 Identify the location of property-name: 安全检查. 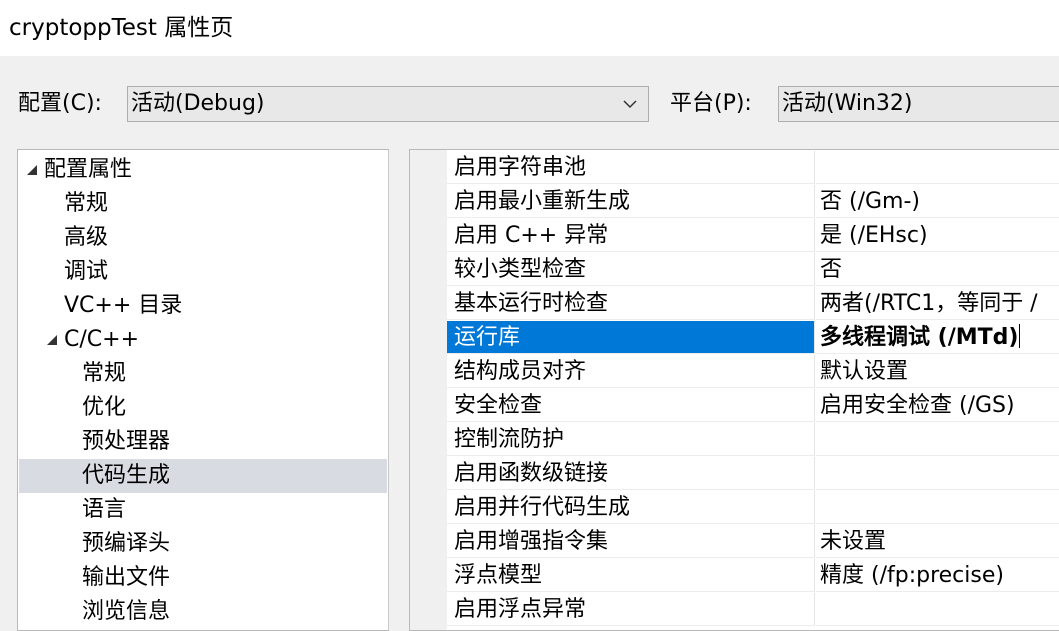
(631, 405).